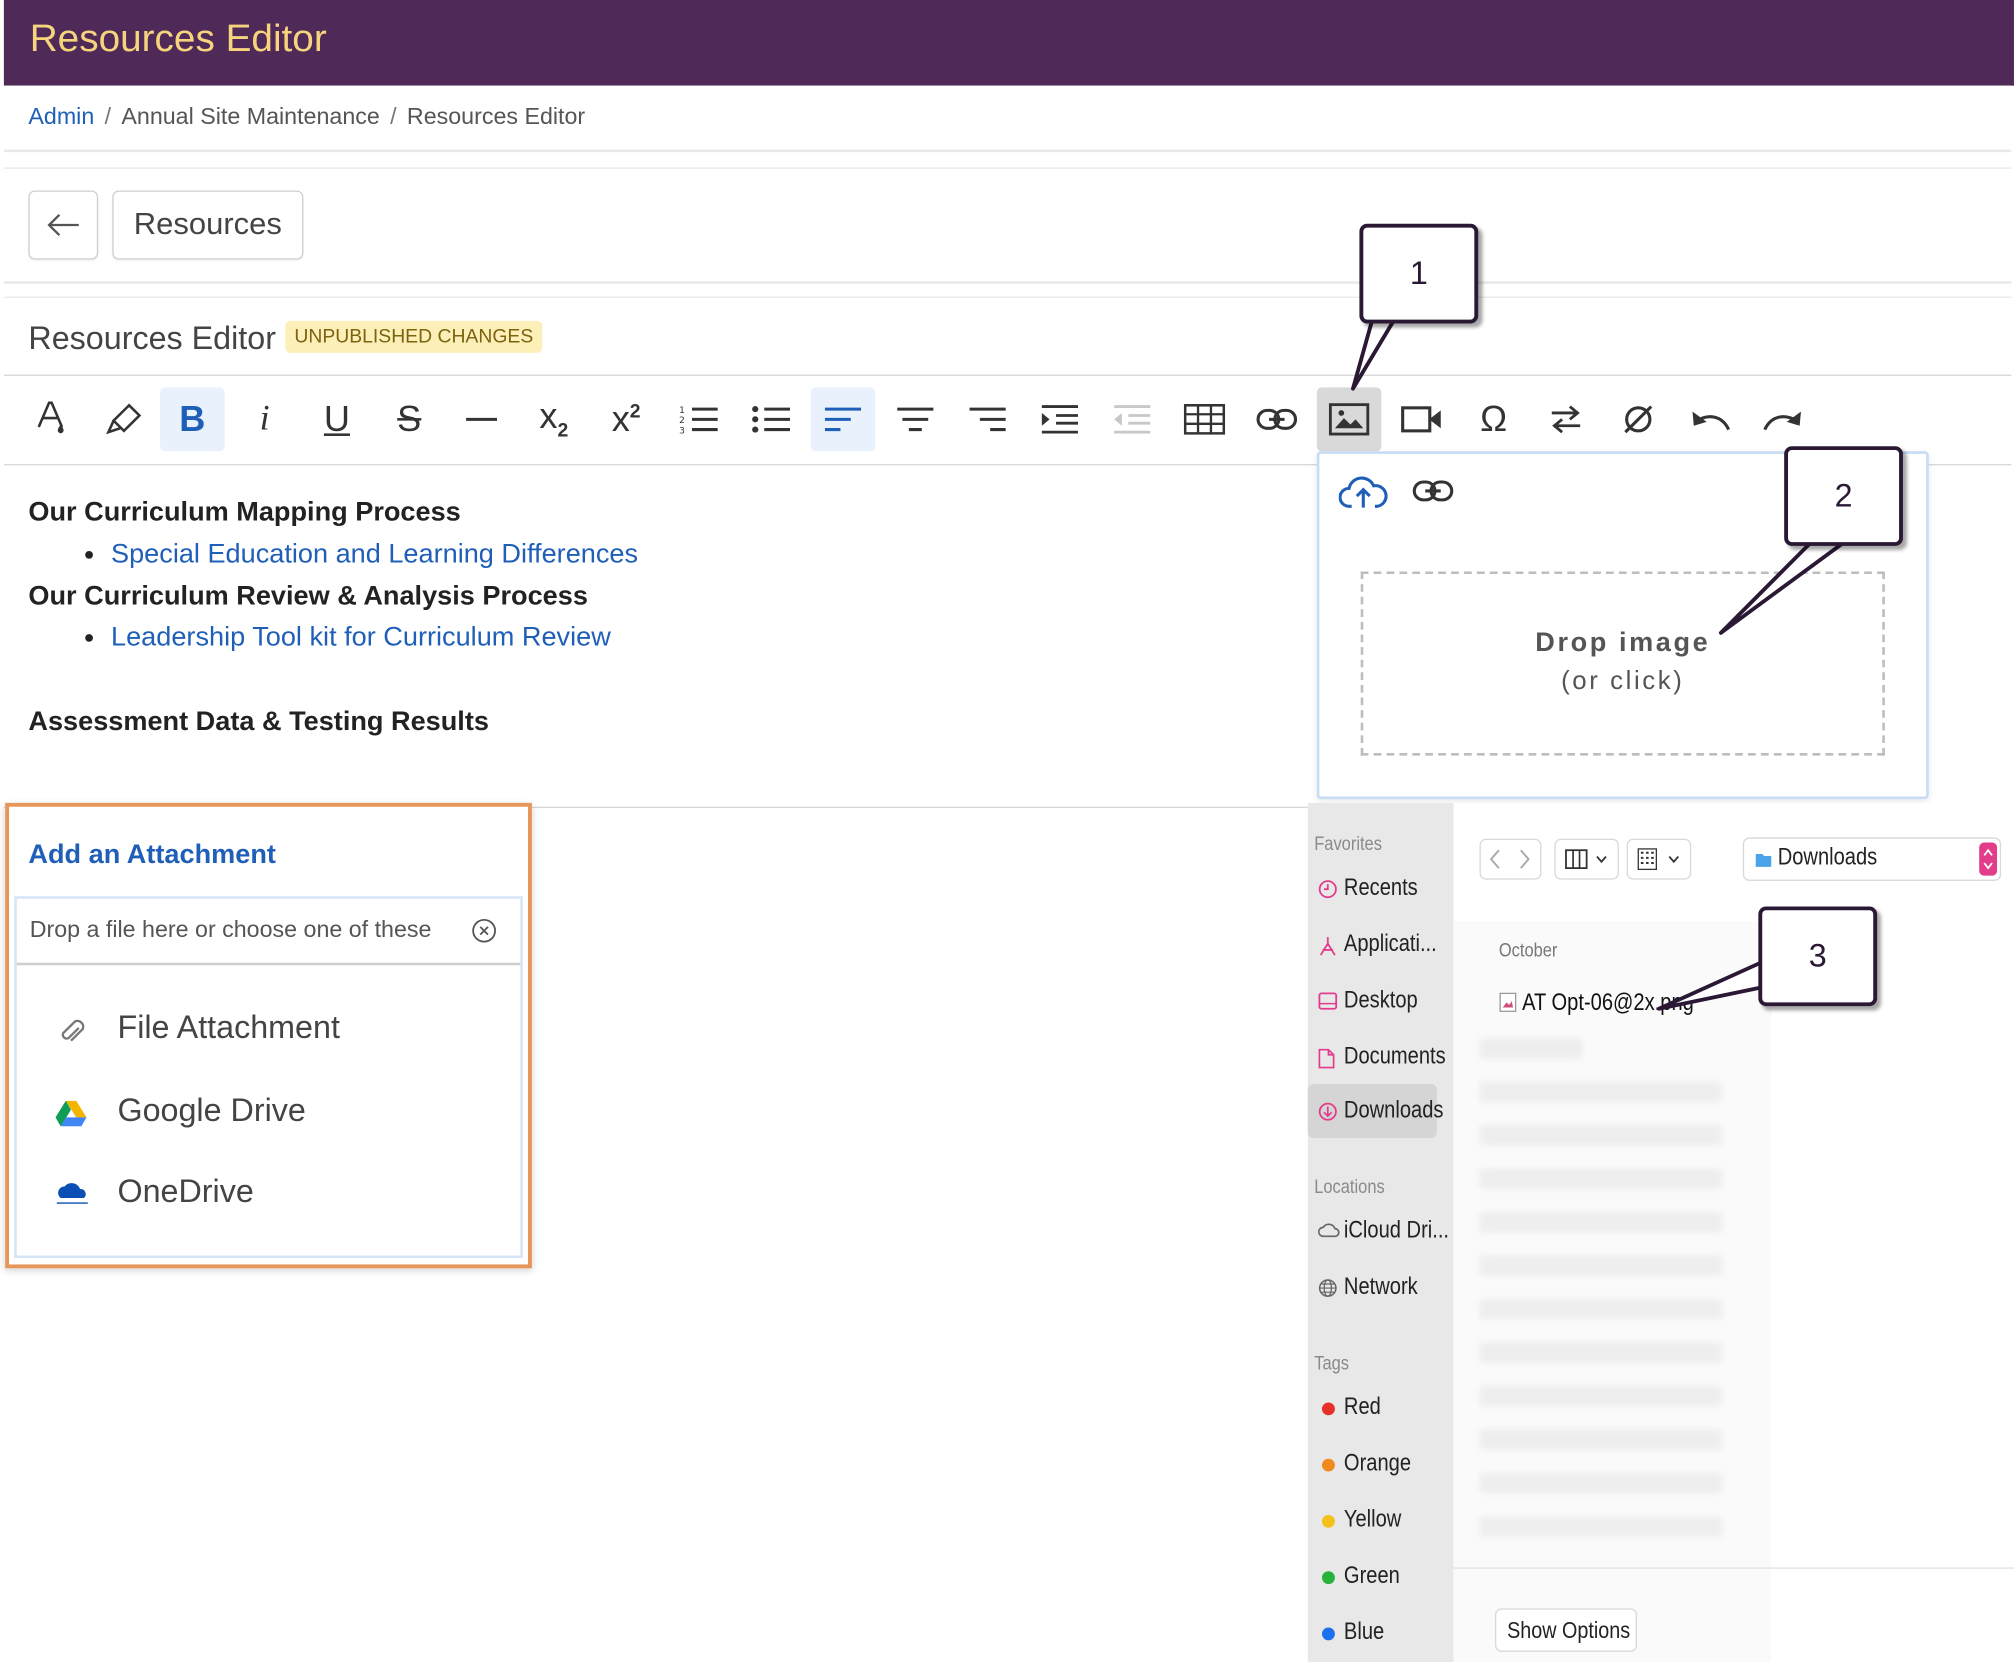 Image resolution: width=2014 pixels, height=1662 pixels. I want to click on callout-3: 3, so click(1818, 956).